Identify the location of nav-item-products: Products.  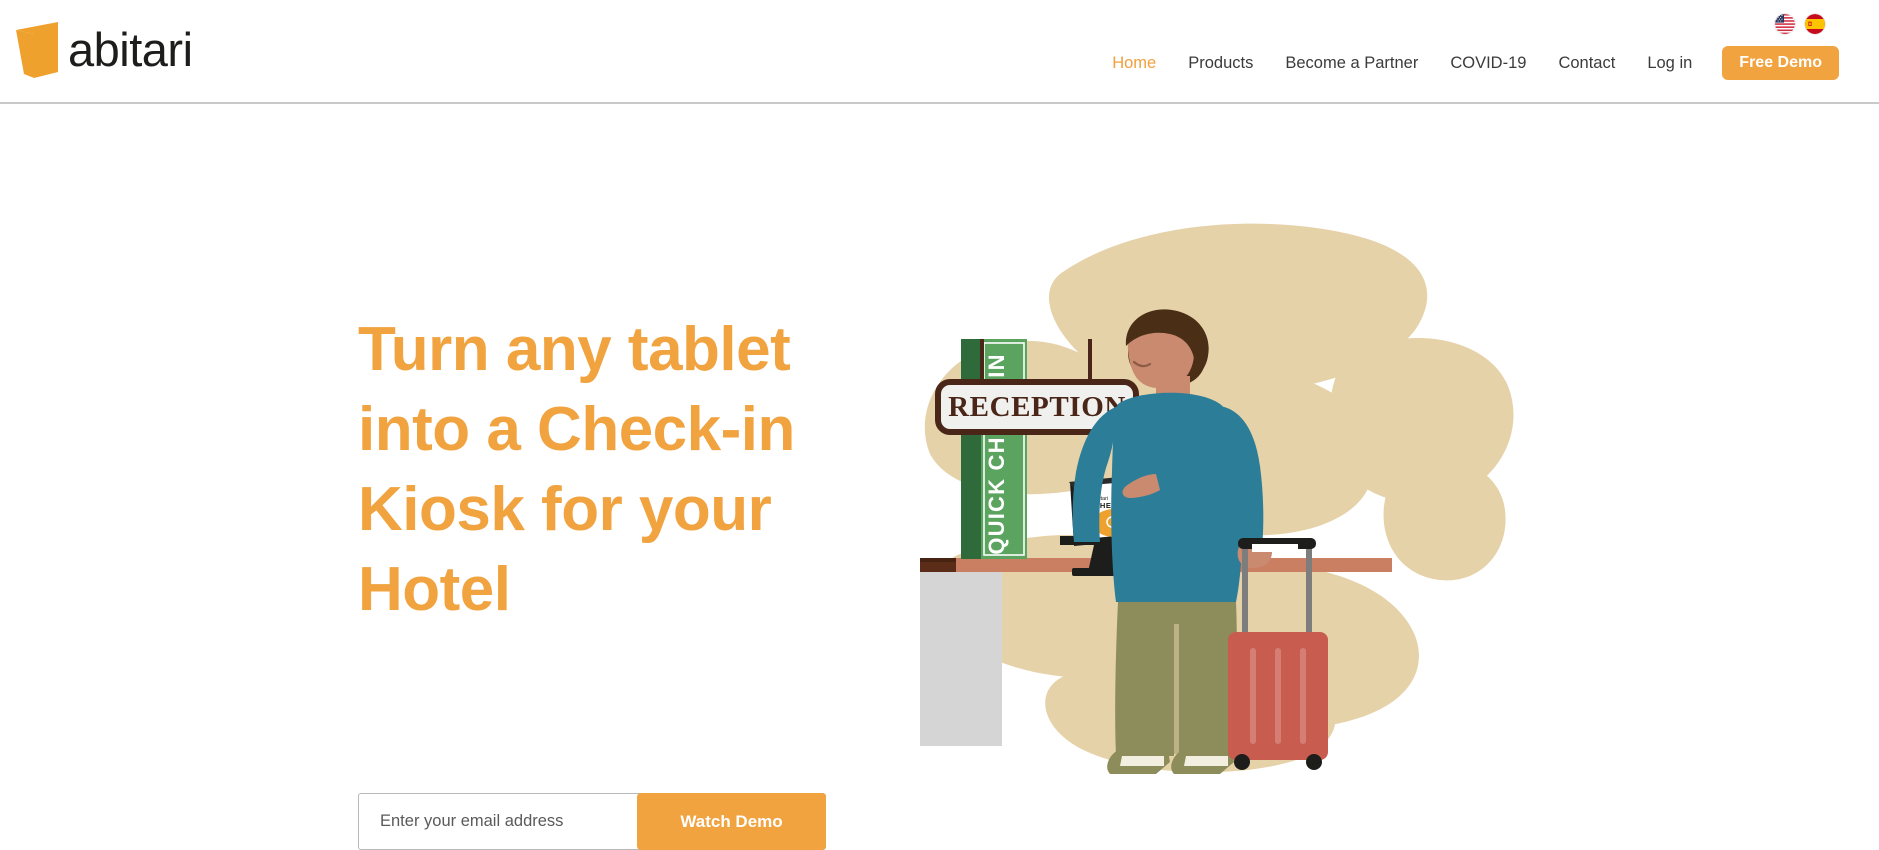
(1220, 63).